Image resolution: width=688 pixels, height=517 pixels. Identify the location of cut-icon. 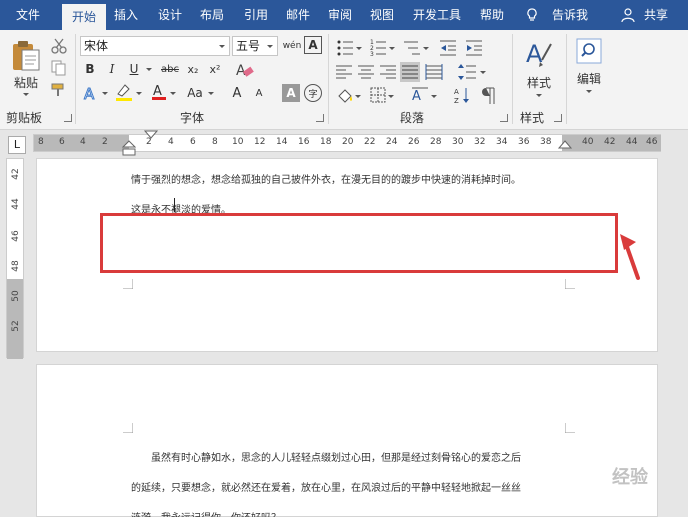
(59, 46).